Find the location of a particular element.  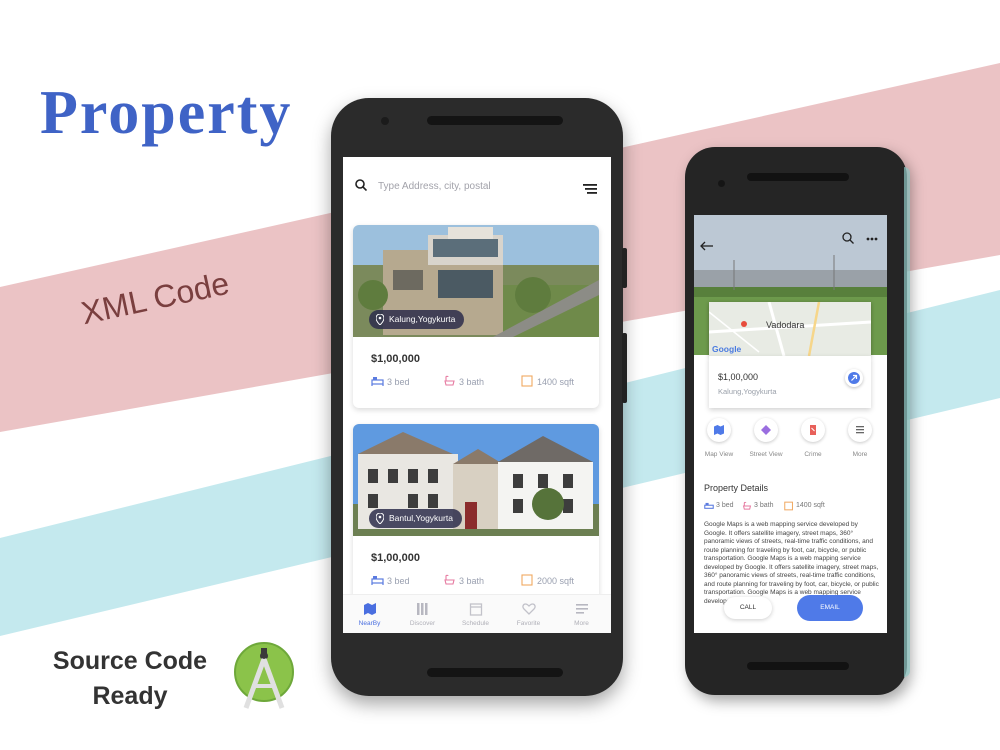

detail-price: $1,00,000 is located at coordinates (738, 377).